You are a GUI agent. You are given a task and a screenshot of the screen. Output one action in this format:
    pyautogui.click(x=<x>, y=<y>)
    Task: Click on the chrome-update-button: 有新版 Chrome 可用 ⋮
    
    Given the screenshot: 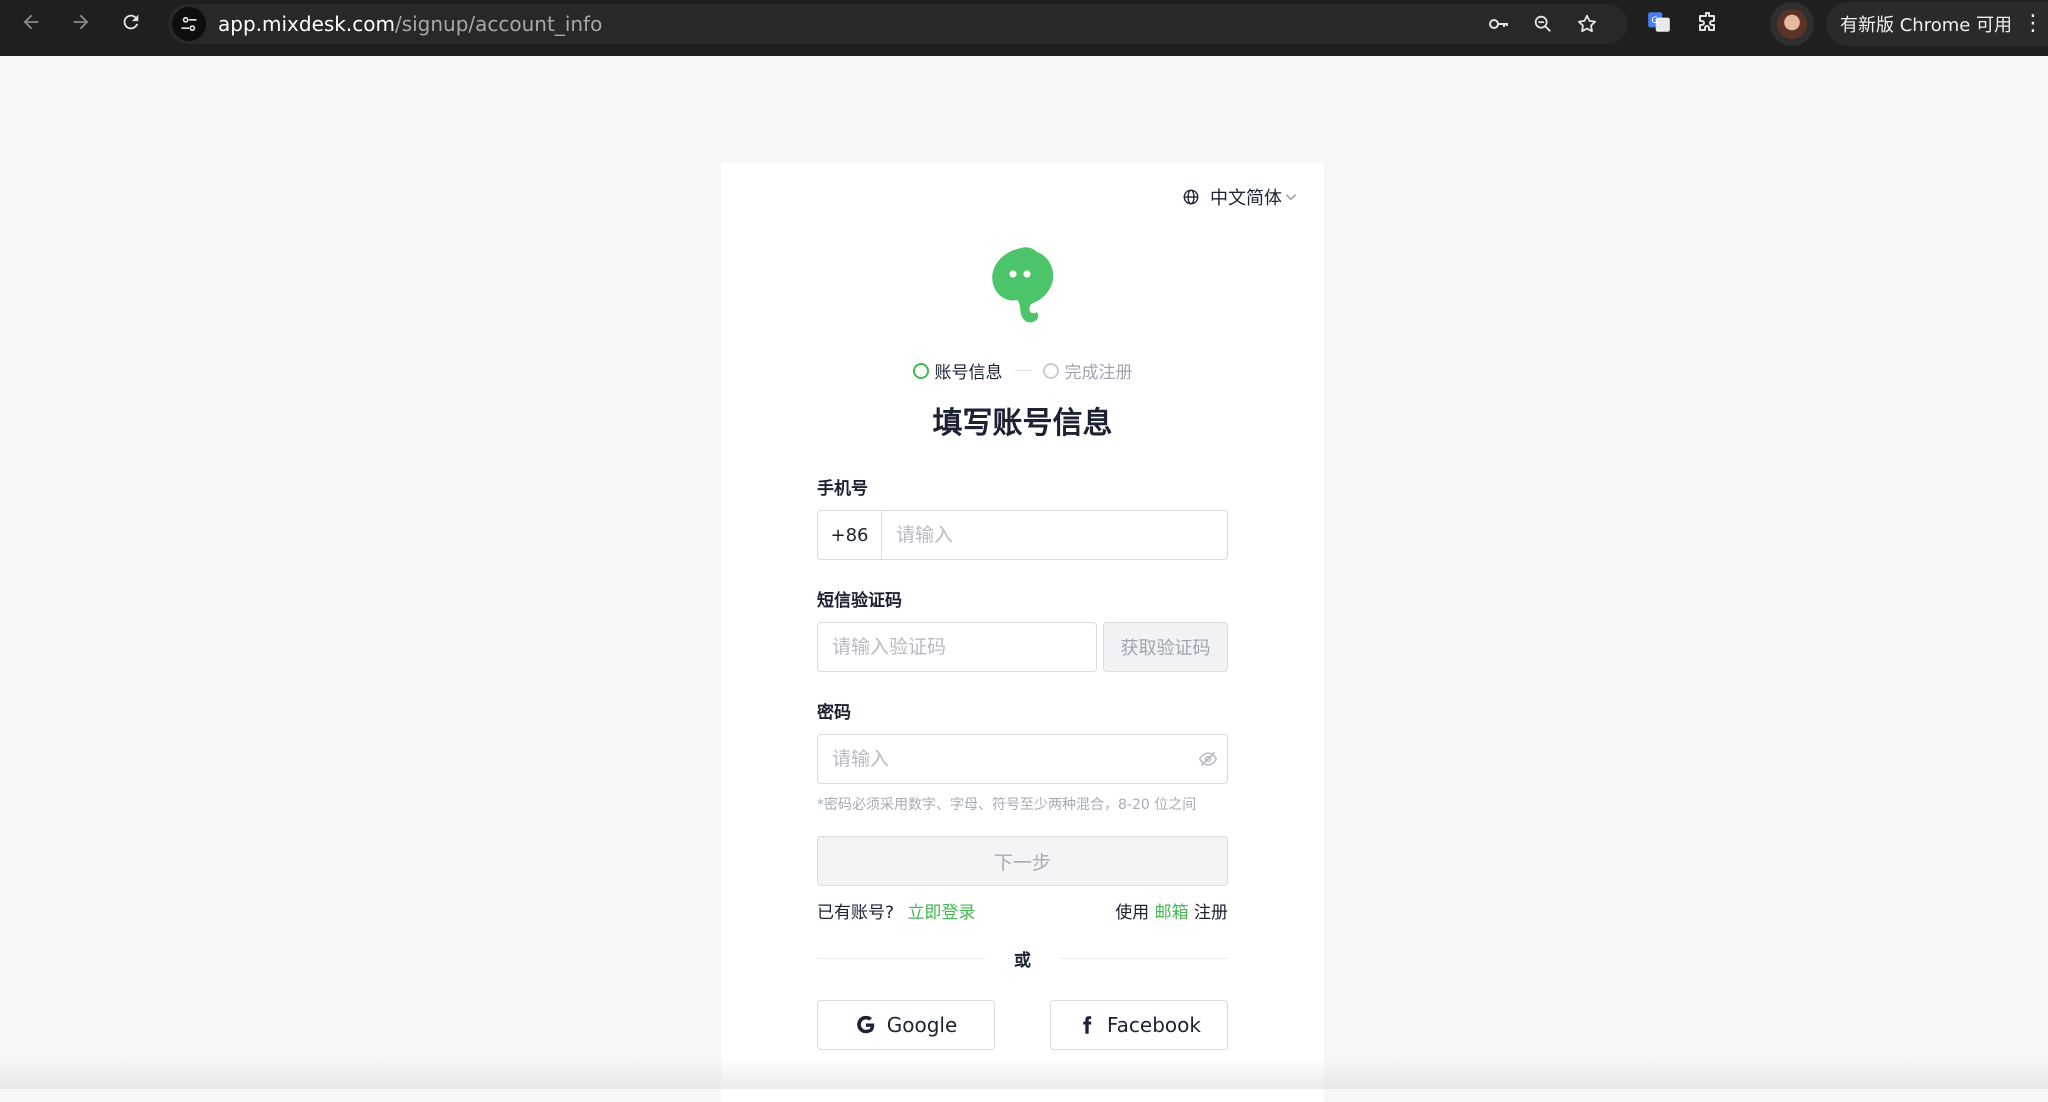 What is the action you would take?
    pyautogui.click(x=1937, y=24)
    